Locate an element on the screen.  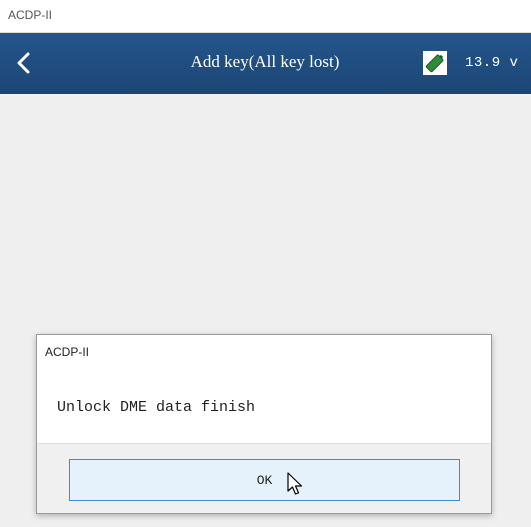
chevron-left-icon is located at coordinates (23, 63).